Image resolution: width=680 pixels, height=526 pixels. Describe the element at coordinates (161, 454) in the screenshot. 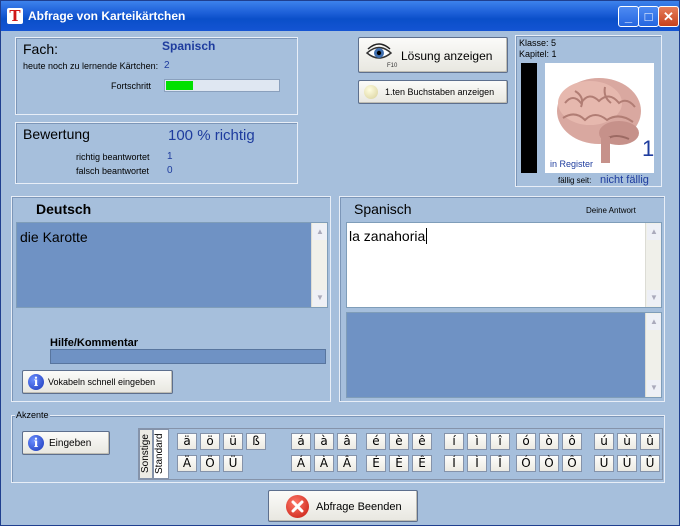

I see `tab-standard: Standard` at that location.